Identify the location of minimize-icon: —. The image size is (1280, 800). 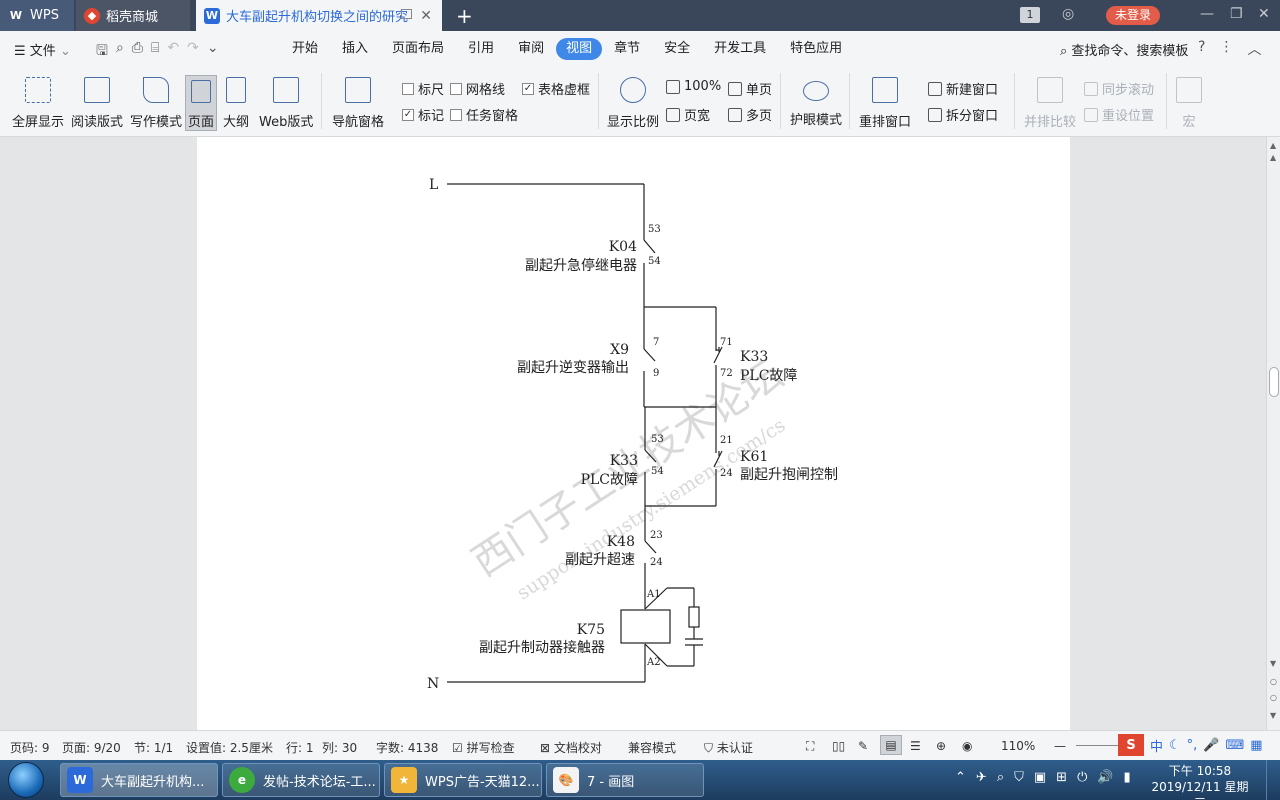
(1207, 14).